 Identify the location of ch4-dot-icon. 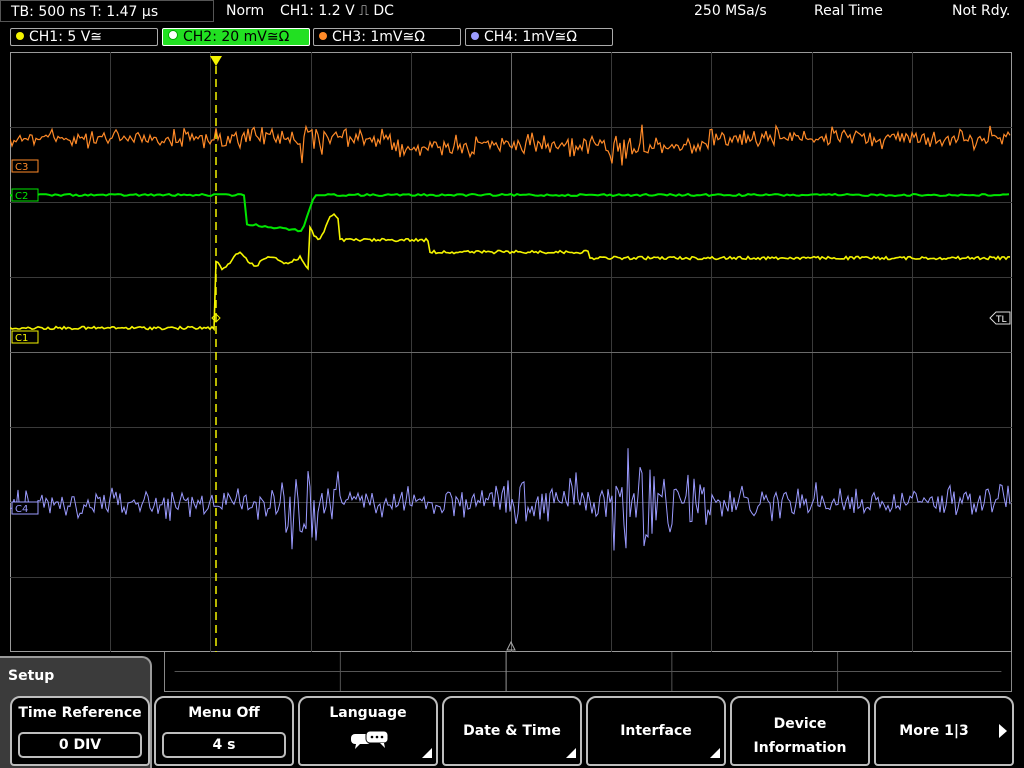
(475, 36).